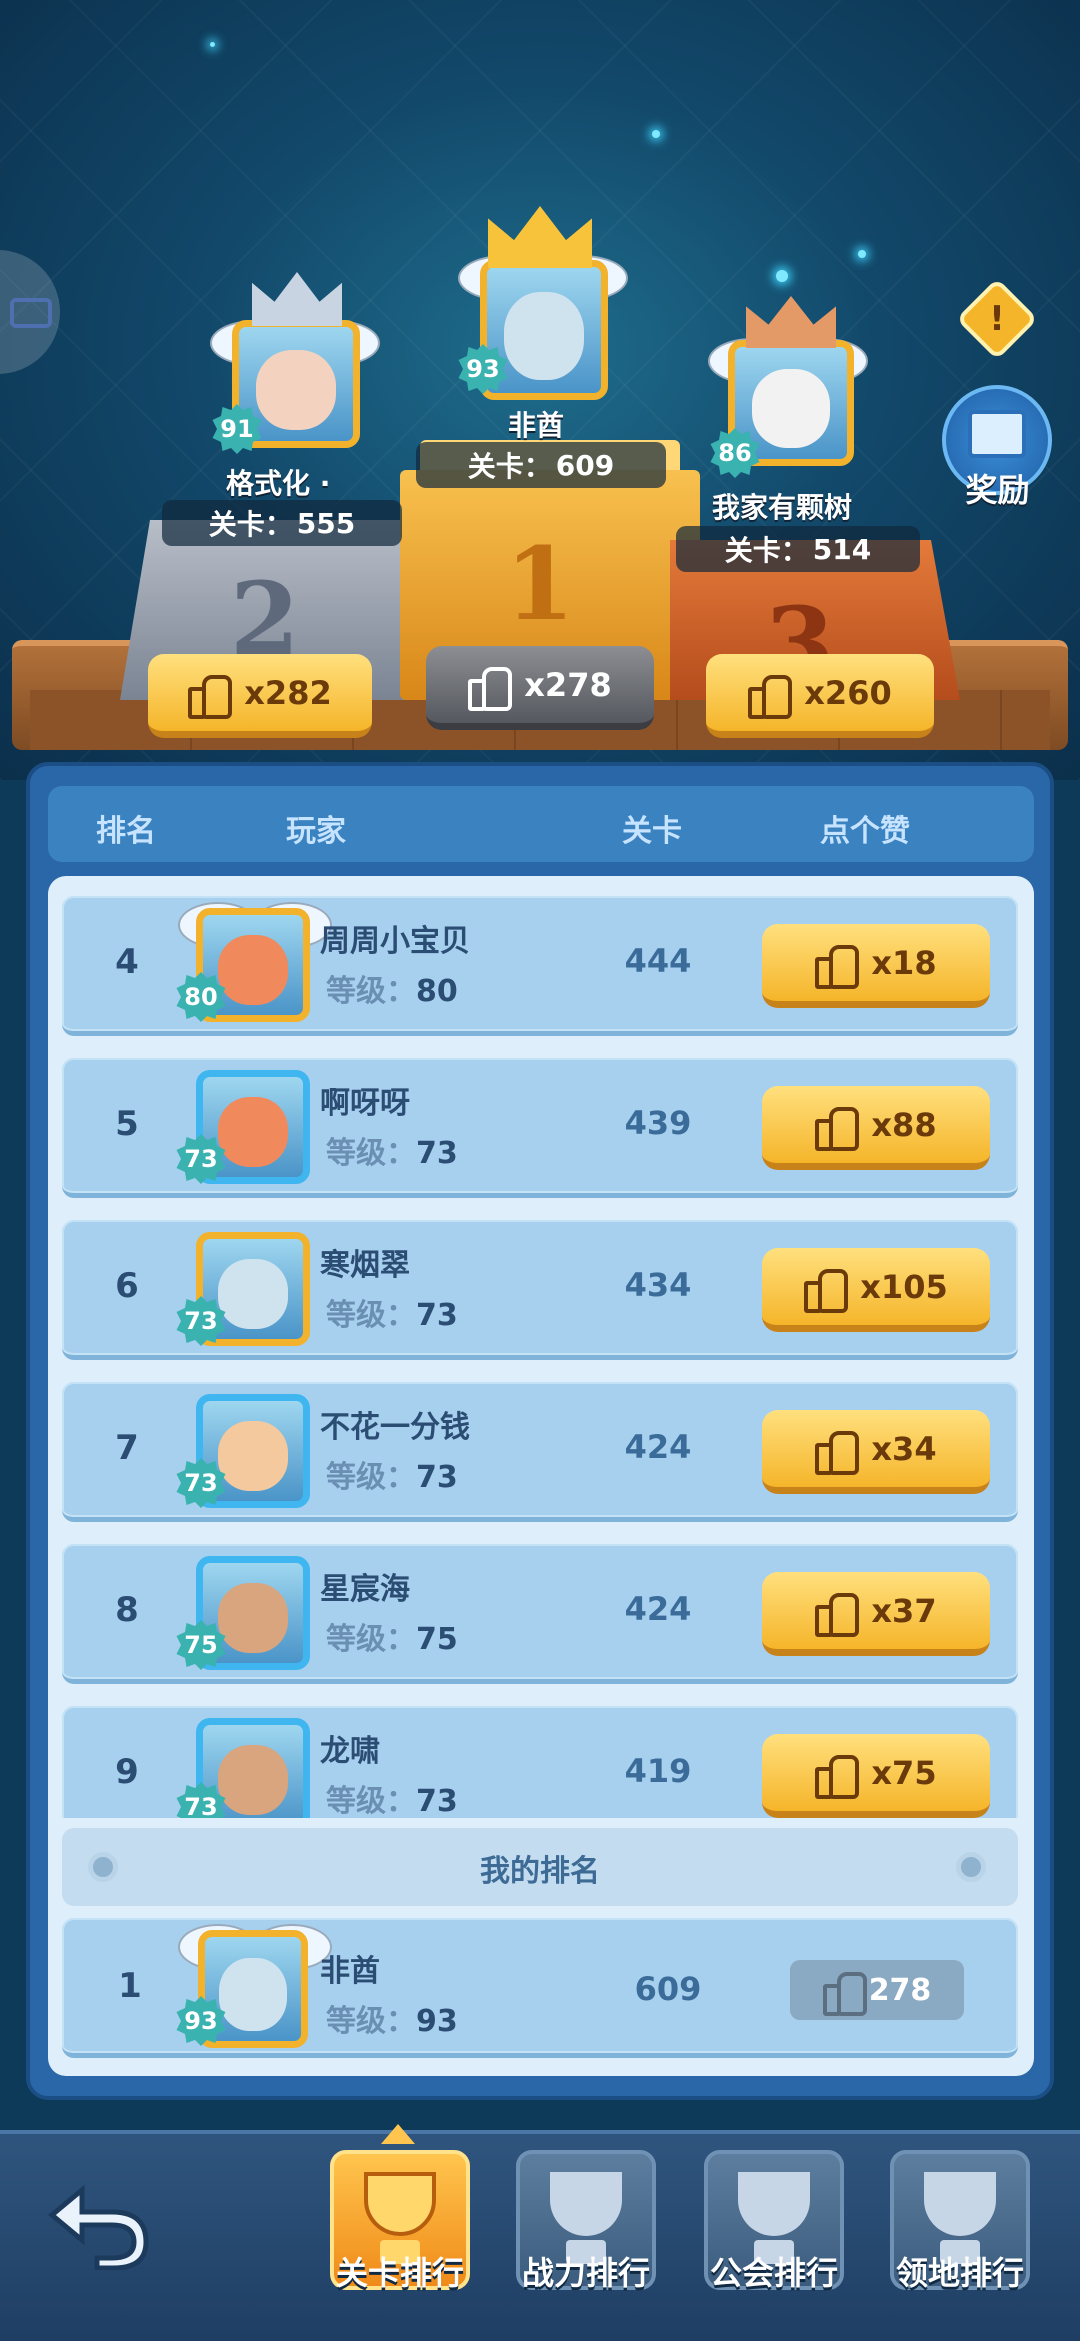 This screenshot has height=2341, width=1080. Describe the element at coordinates (774, 2204) in the screenshot. I see `trophy-handshake-icon` at that location.